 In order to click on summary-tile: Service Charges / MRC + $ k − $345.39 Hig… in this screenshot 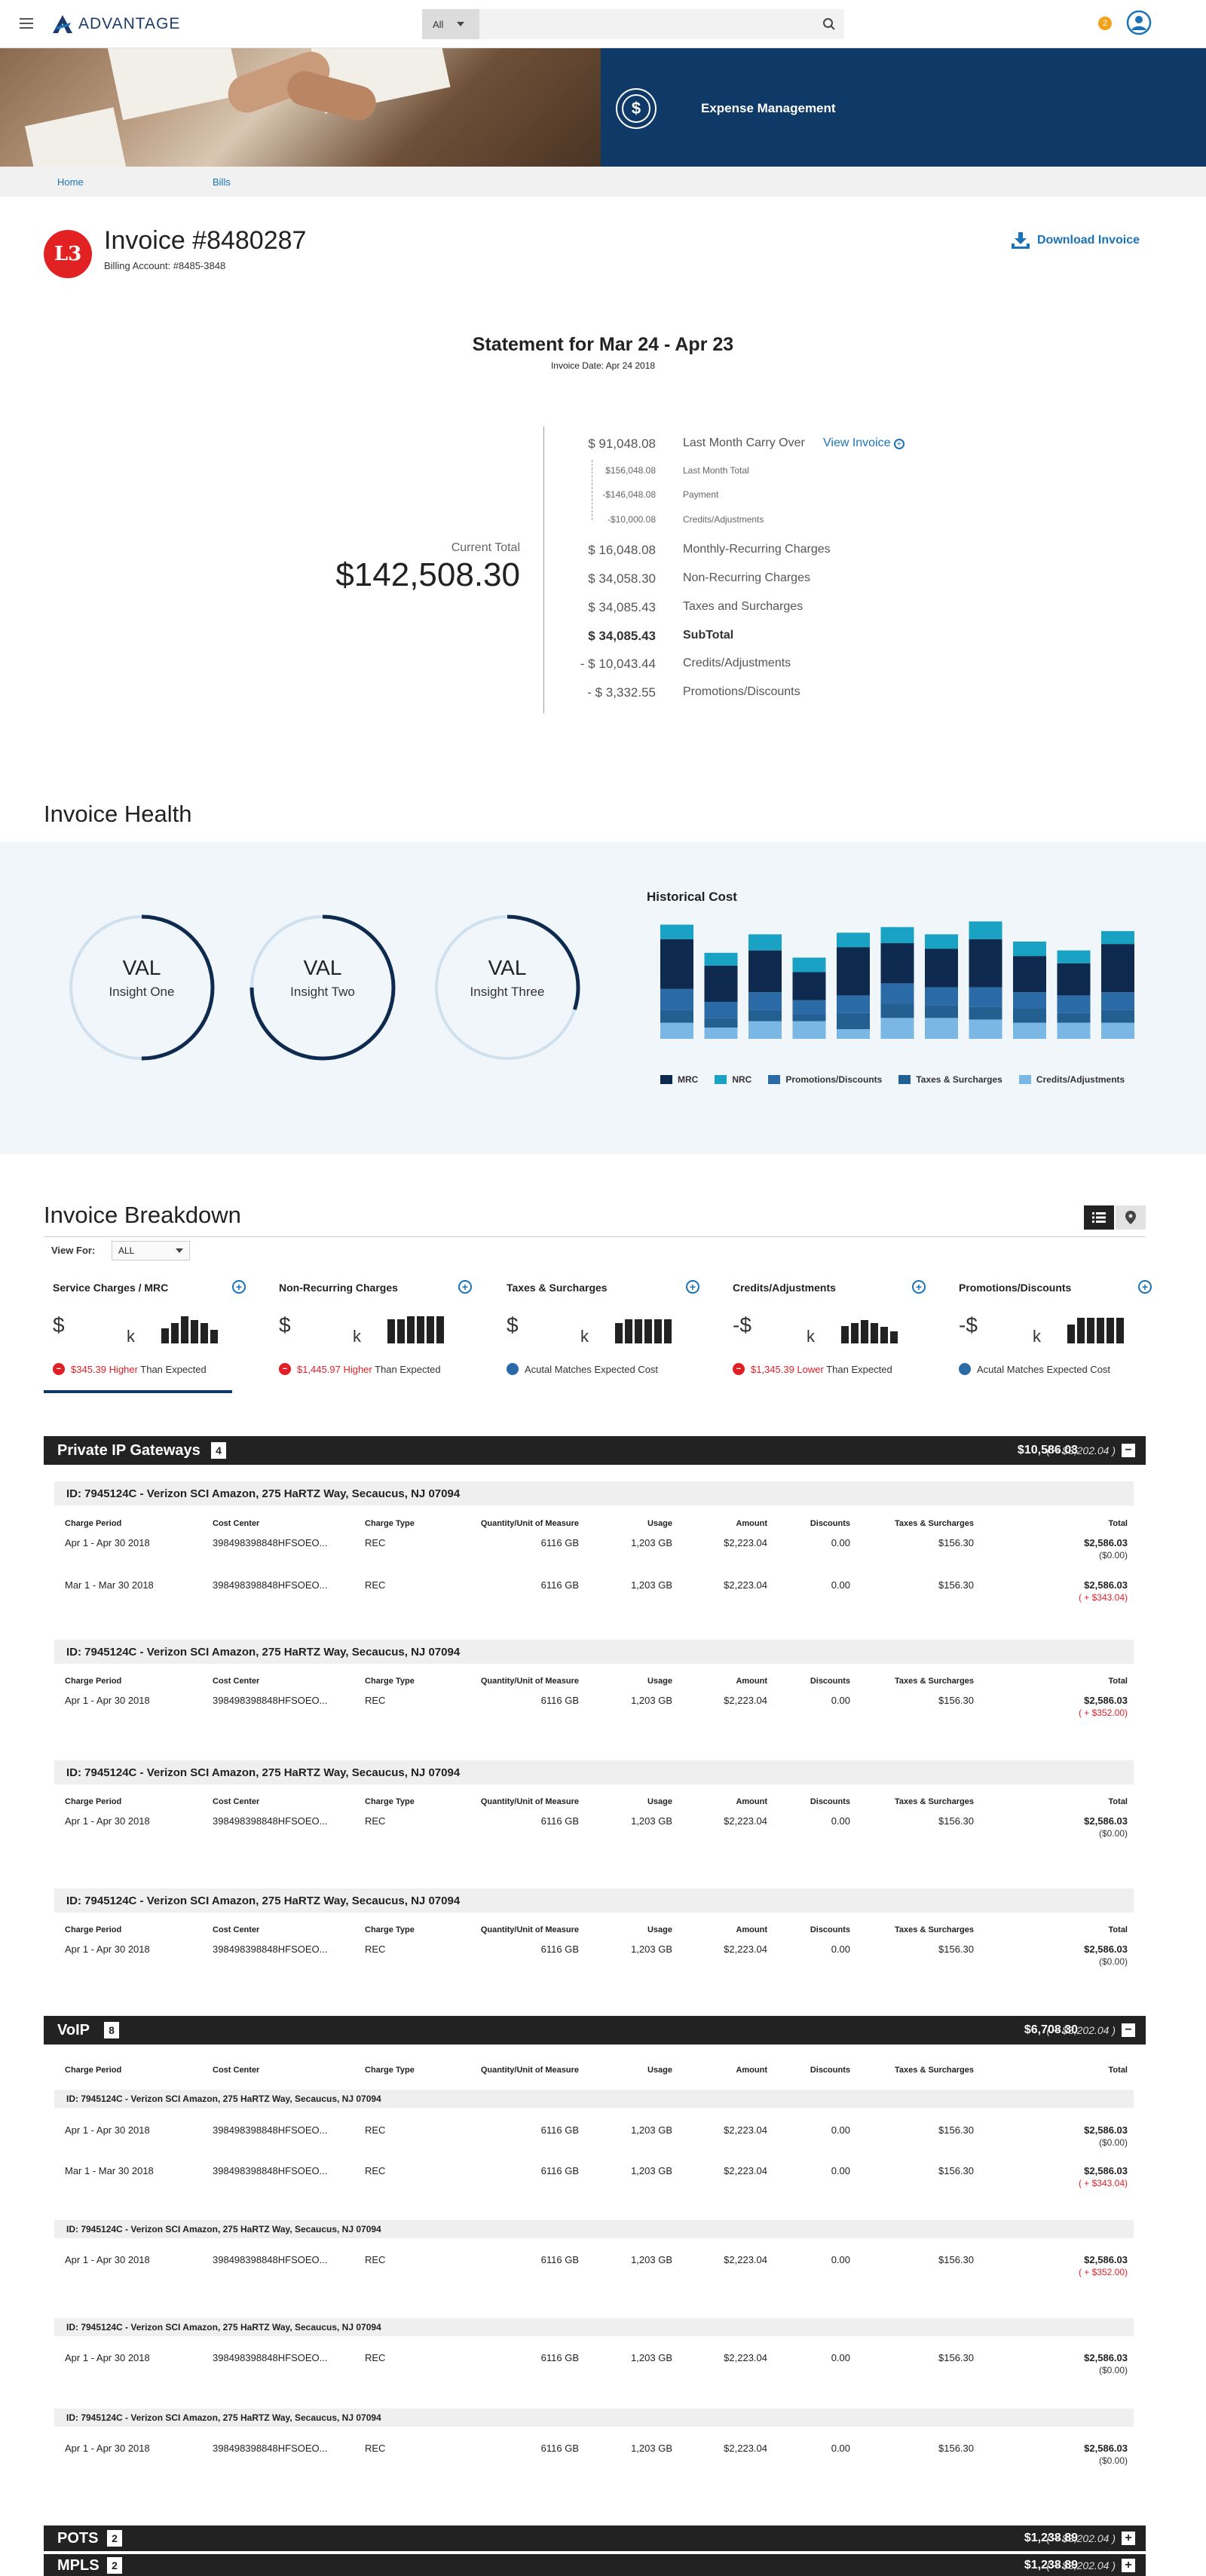, I will do `click(145, 1334)`.